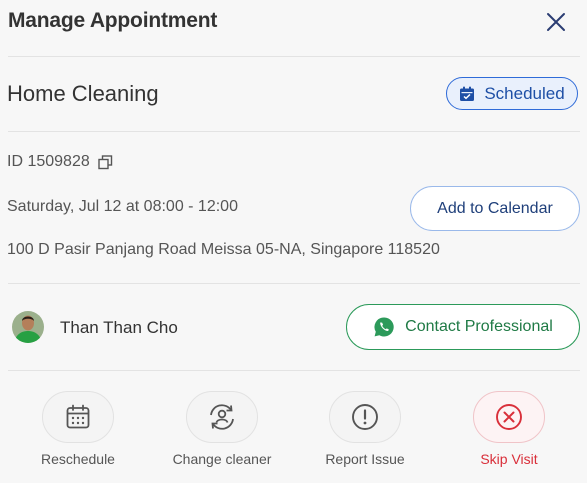 The width and height of the screenshot is (587, 483). Describe the element at coordinates (467, 93) in the screenshot. I see `calendar-check-icon` at that location.